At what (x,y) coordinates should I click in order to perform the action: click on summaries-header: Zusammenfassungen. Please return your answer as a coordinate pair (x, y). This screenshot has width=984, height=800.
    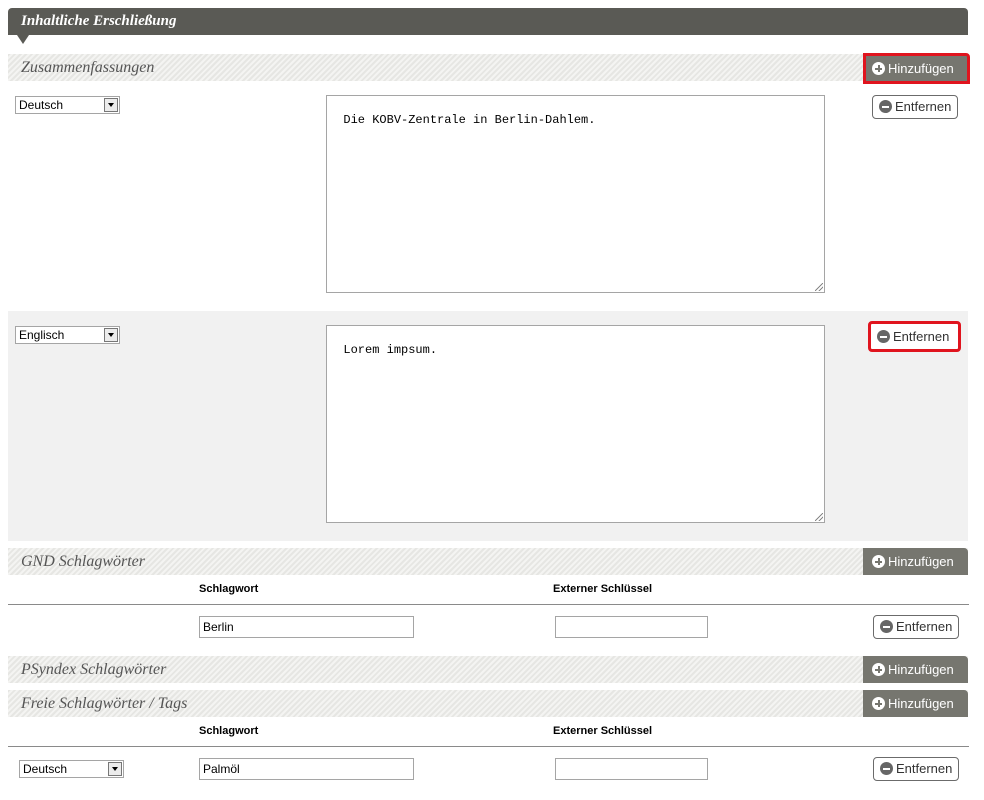
    Looking at the image, I should click on (488, 67).